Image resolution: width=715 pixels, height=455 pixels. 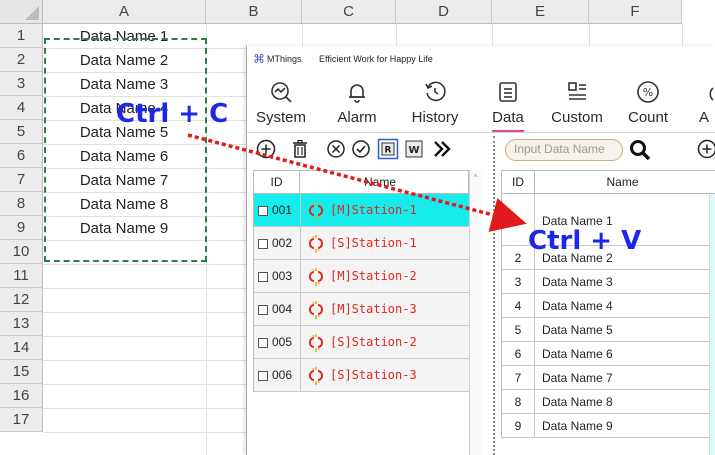 What do you see at coordinates (361, 149) in the screenshot?
I see `check-circle-icon` at bounding box center [361, 149].